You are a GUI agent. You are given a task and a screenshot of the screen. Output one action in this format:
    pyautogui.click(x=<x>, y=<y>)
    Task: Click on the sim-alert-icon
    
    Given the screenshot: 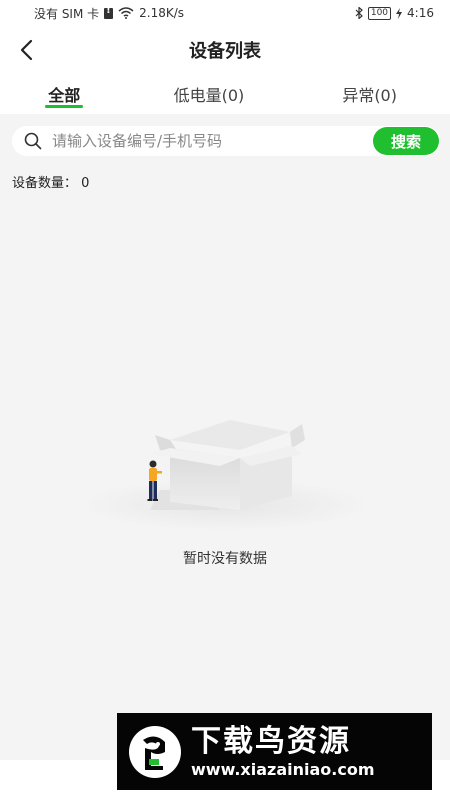 What is the action you would take?
    pyautogui.click(x=109, y=12)
    